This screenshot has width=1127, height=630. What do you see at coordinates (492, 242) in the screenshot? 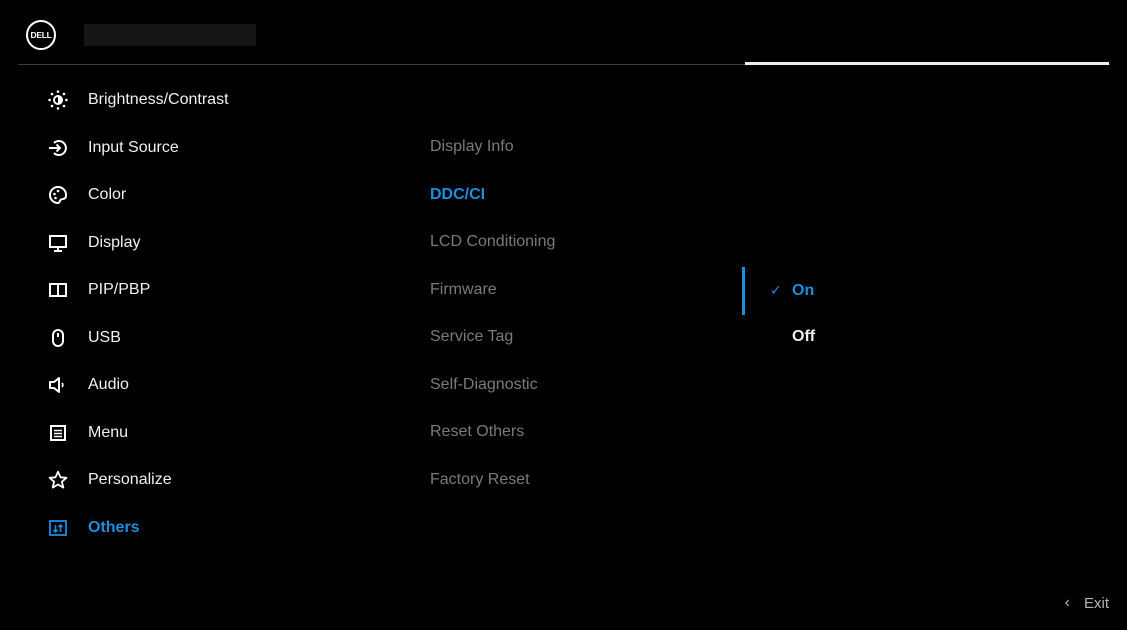
I see `submenu-lcd-conditioning: LCD Conditioning` at bounding box center [492, 242].